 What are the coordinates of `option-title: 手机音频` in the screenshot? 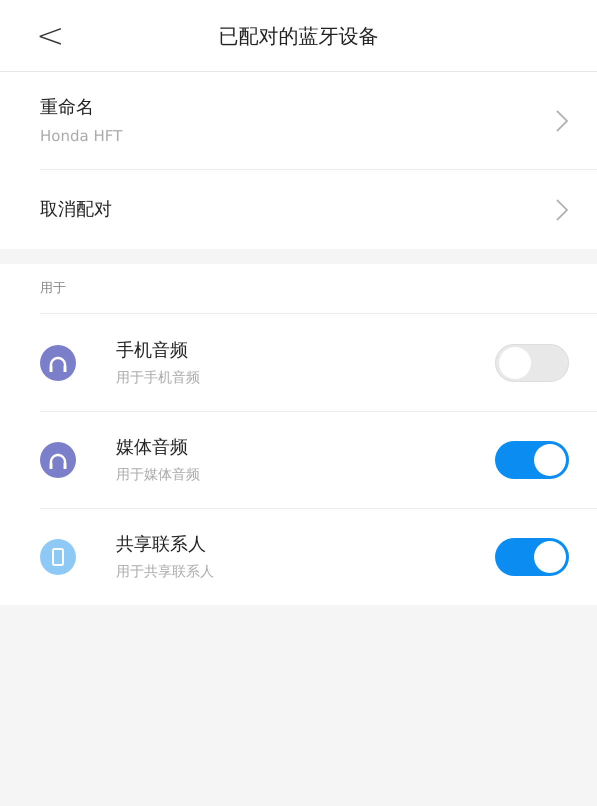 It's located at (152, 350).